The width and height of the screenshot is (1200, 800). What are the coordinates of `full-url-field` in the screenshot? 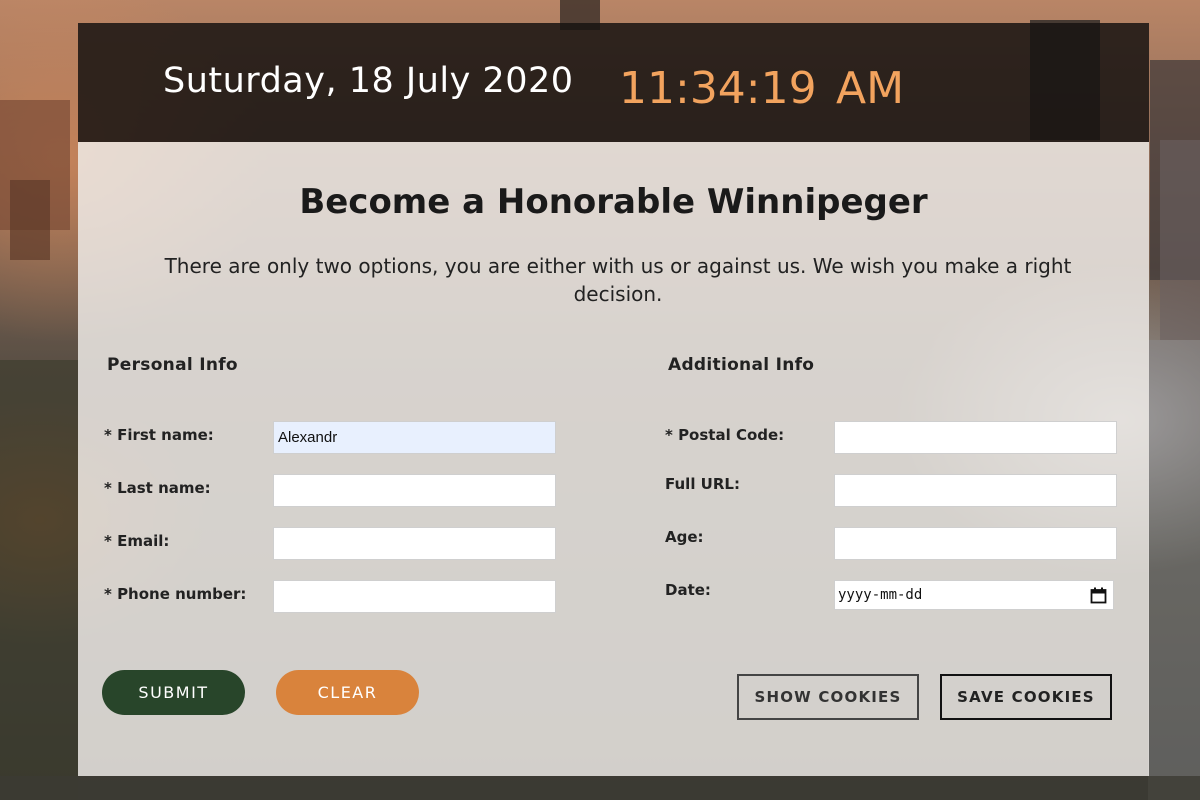 It's located at (975, 490).